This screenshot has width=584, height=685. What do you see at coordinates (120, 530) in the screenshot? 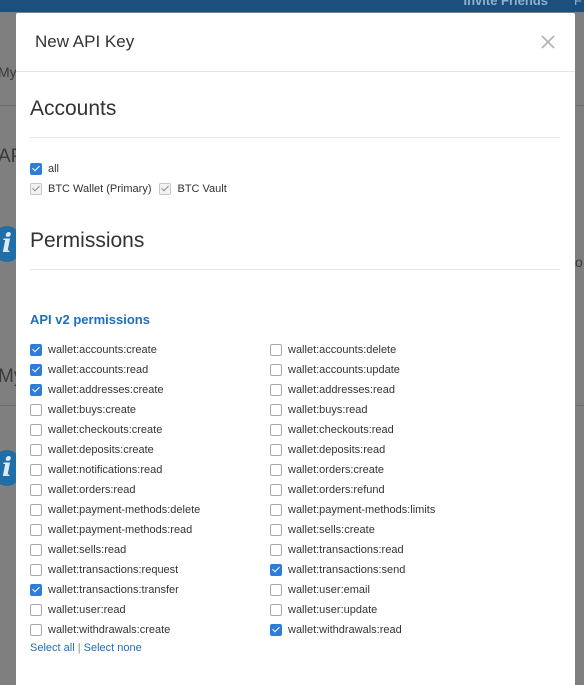
I see `checkbox-label: wallet:payment-methods:read` at bounding box center [120, 530].